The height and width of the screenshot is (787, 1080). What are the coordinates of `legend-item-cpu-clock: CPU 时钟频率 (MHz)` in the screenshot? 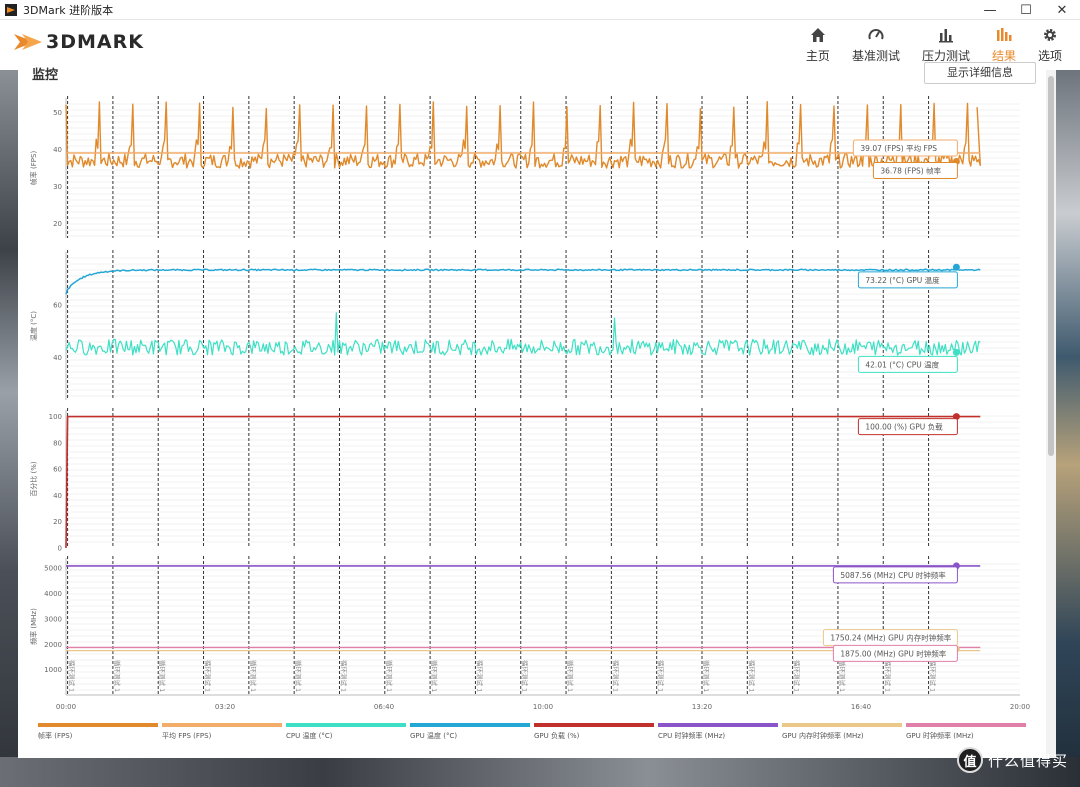 It's located at (718, 732).